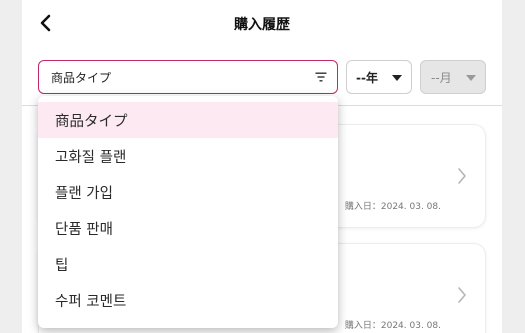 Image resolution: width=525 pixels, height=333 pixels. Describe the element at coordinates (188, 228) in the screenshot. I see `dropdown-option: 단품 판매` at that location.